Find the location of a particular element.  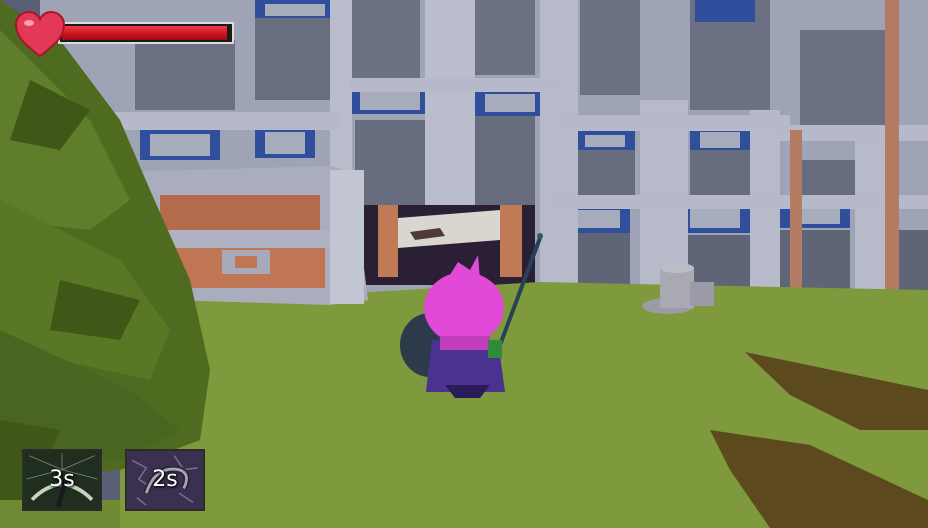

ability-2-cooldown: 2s is located at coordinates (165, 479).